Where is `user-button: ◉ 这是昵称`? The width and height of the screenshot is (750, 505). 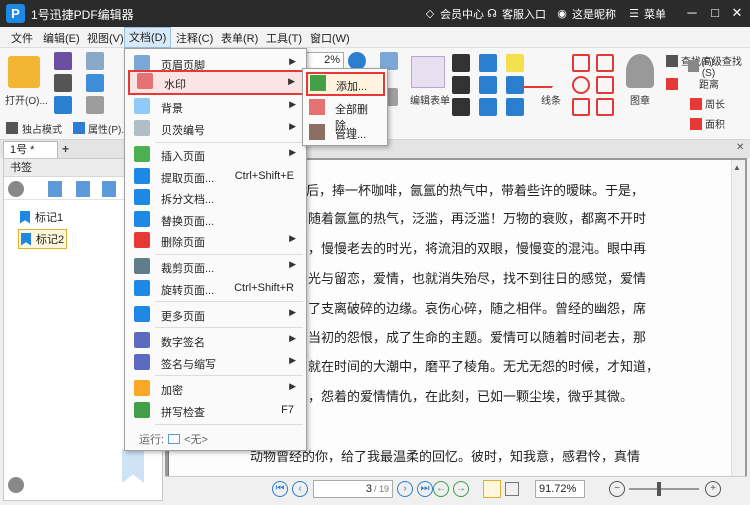
user-button: ◉ 这是昵称 is located at coordinates (586, 14).